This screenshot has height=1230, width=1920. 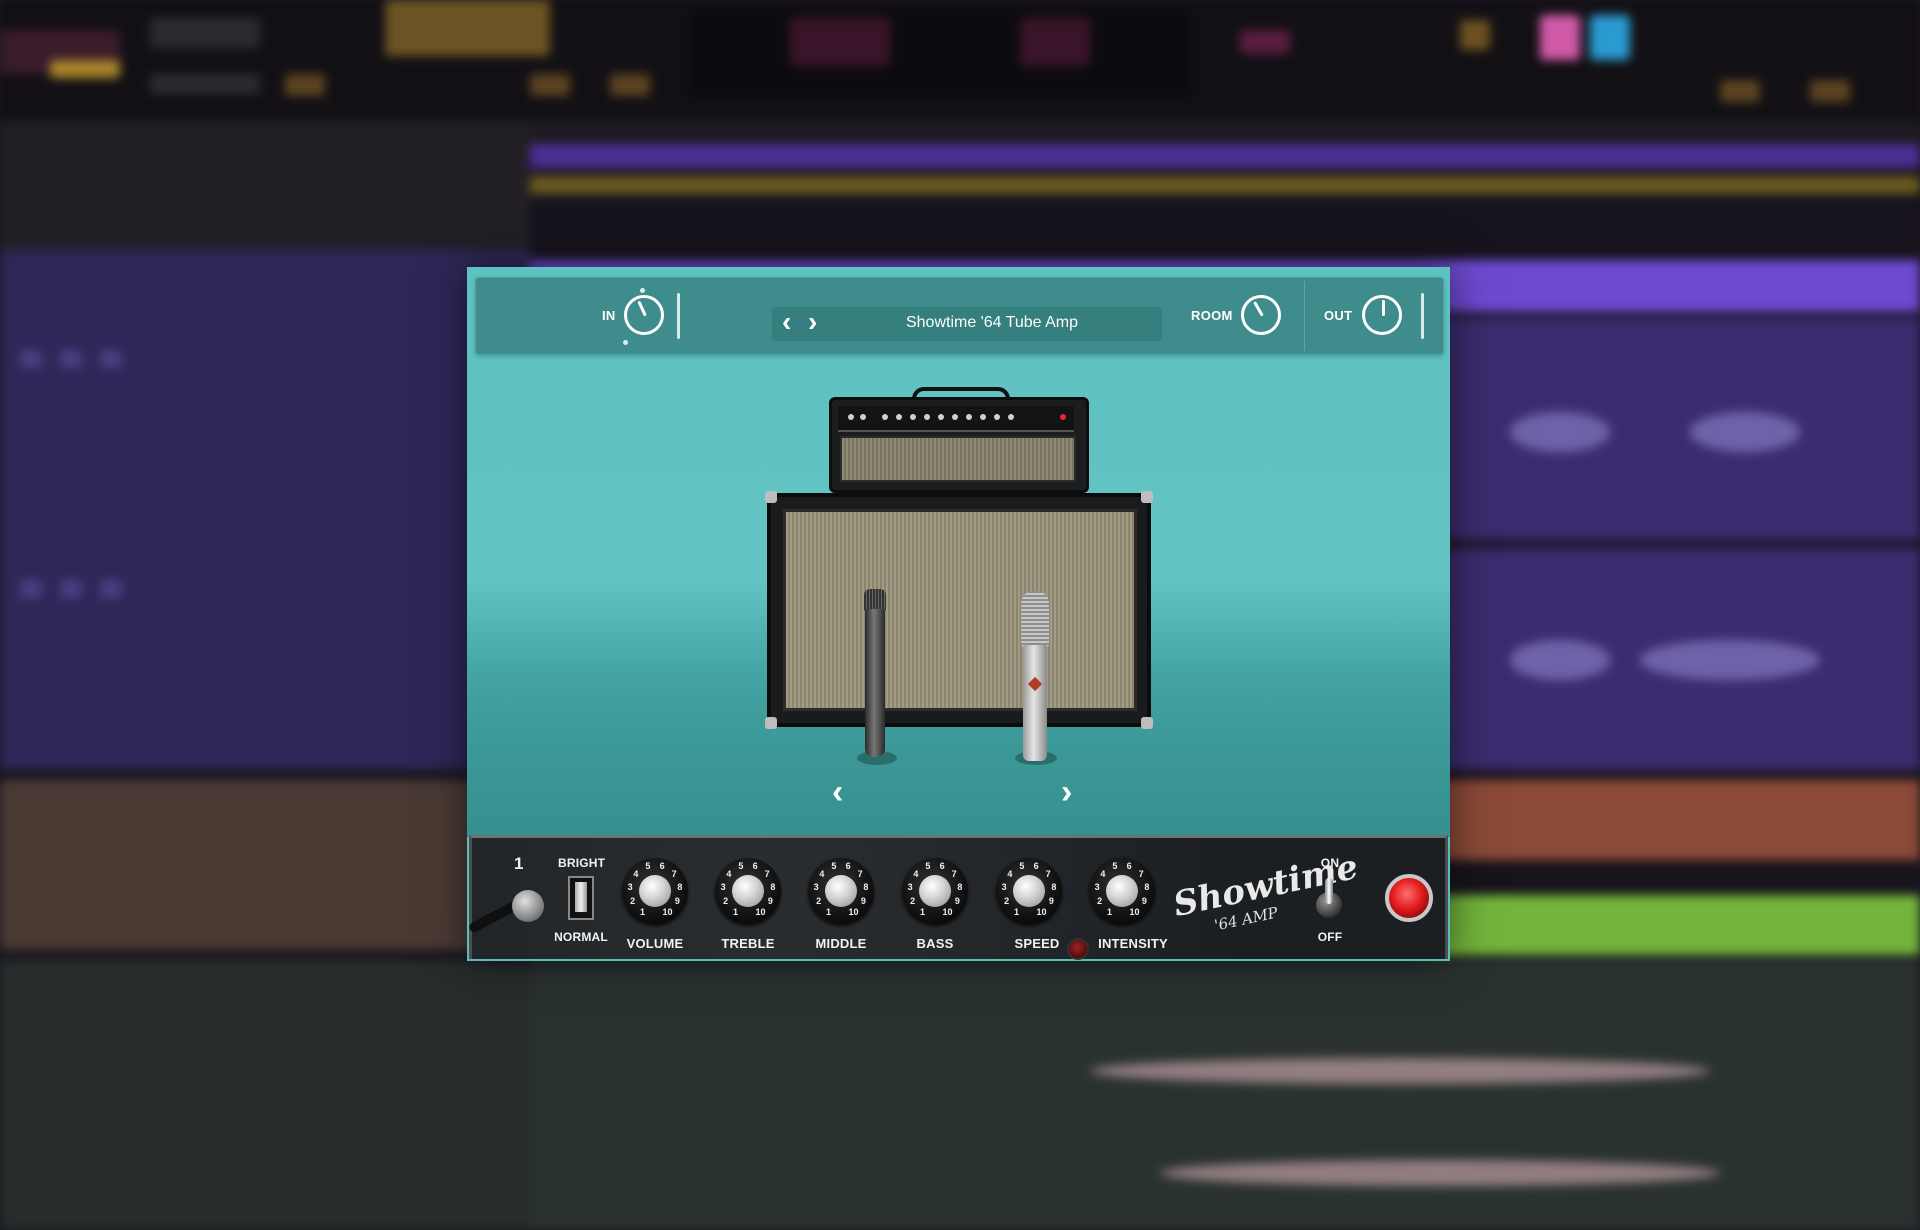 I want to click on mic-prev-button: ‹, so click(x=837, y=792).